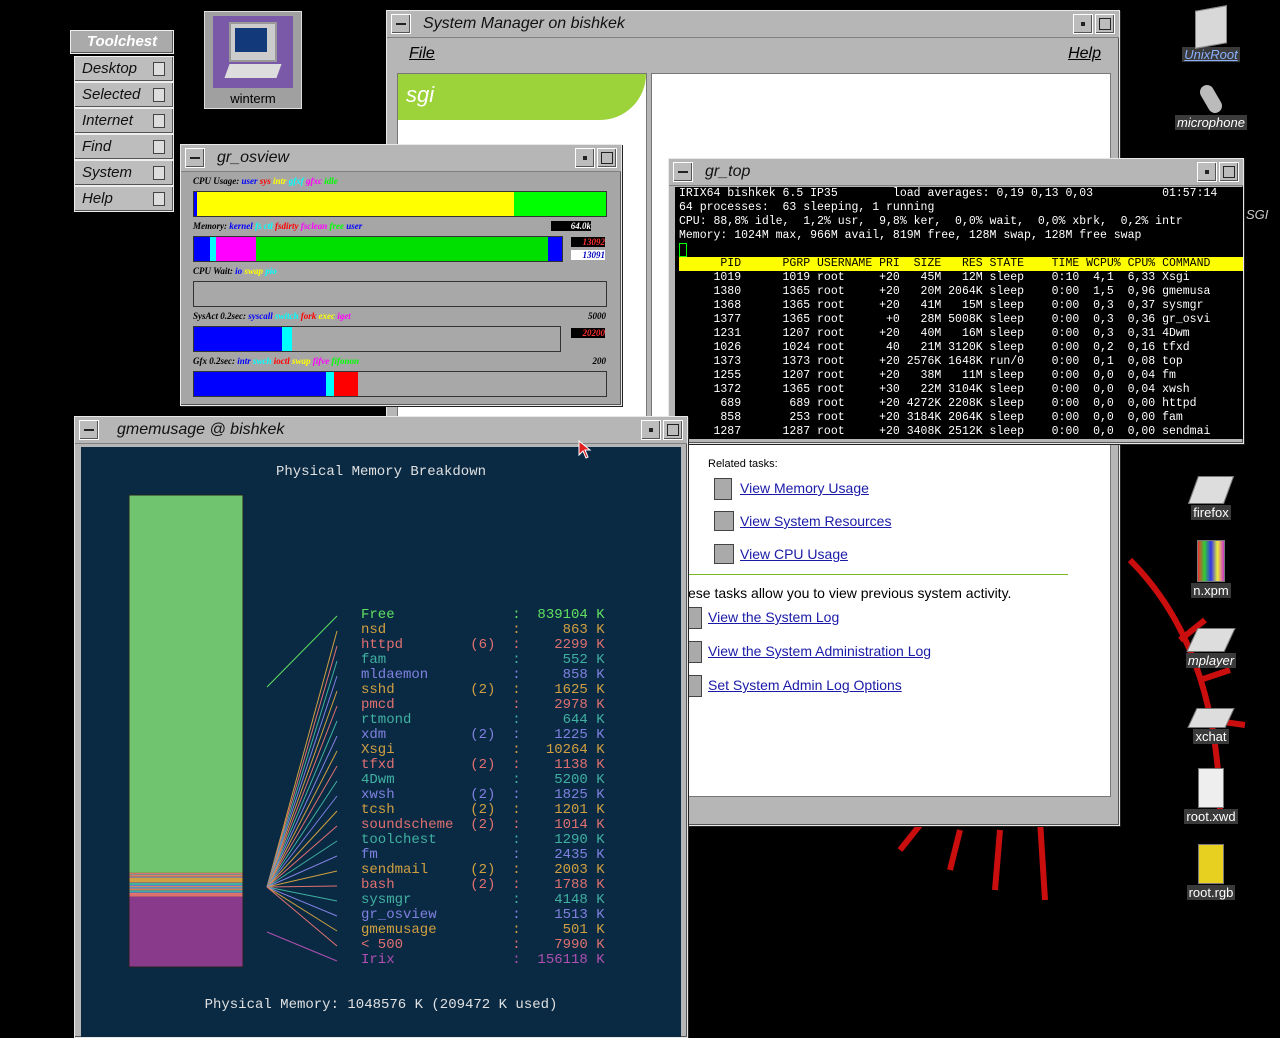 Image resolution: width=1280 pixels, height=1038 pixels. What do you see at coordinates (354, 226) in the screenshot?
I see `legend-entry: user` at bounding box center [354, 226].